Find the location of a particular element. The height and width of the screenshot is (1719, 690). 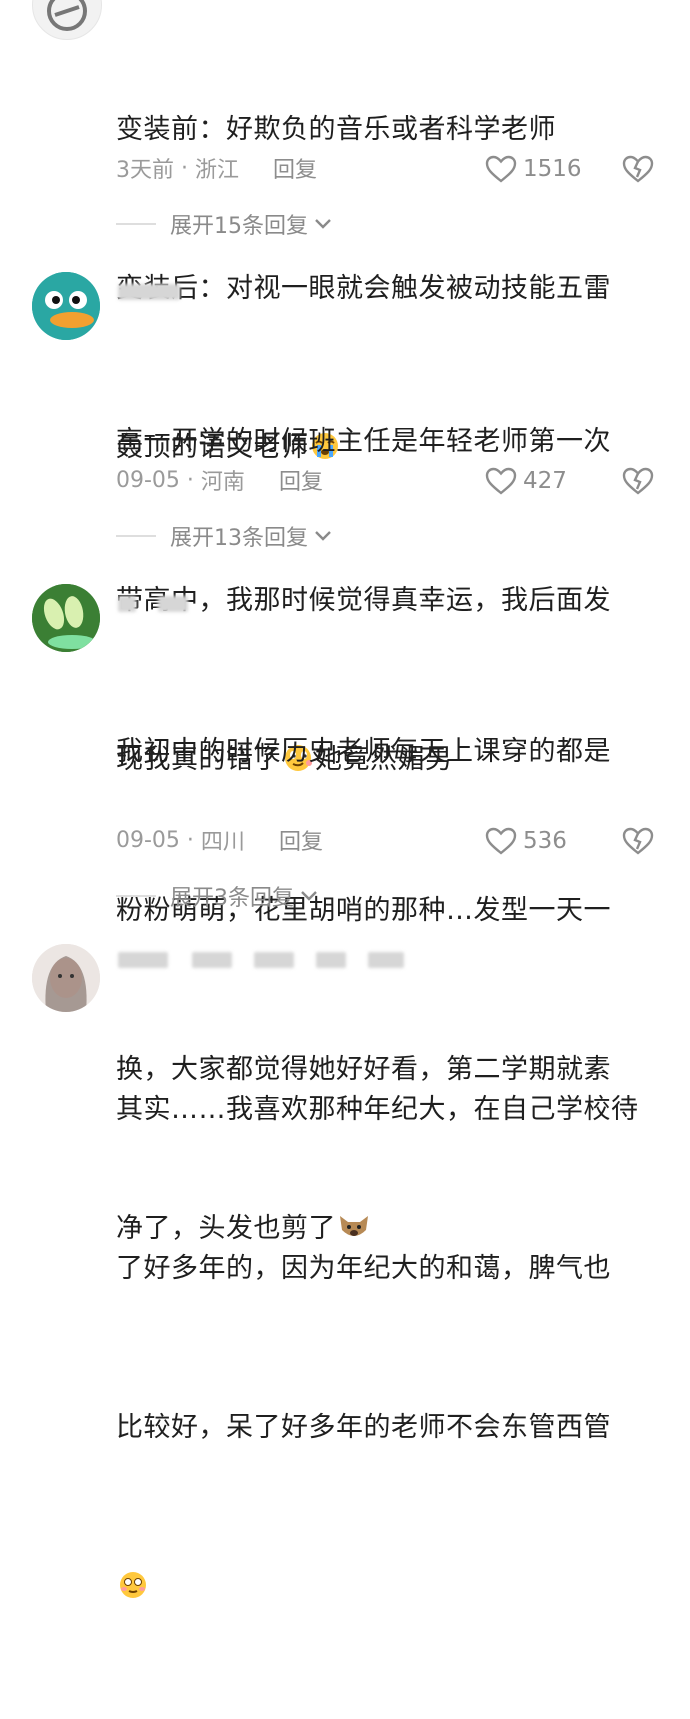

comment-line: 了好多年的，因为年纪大的和蔼，脾气也 is located at coordinates (363, 1268).